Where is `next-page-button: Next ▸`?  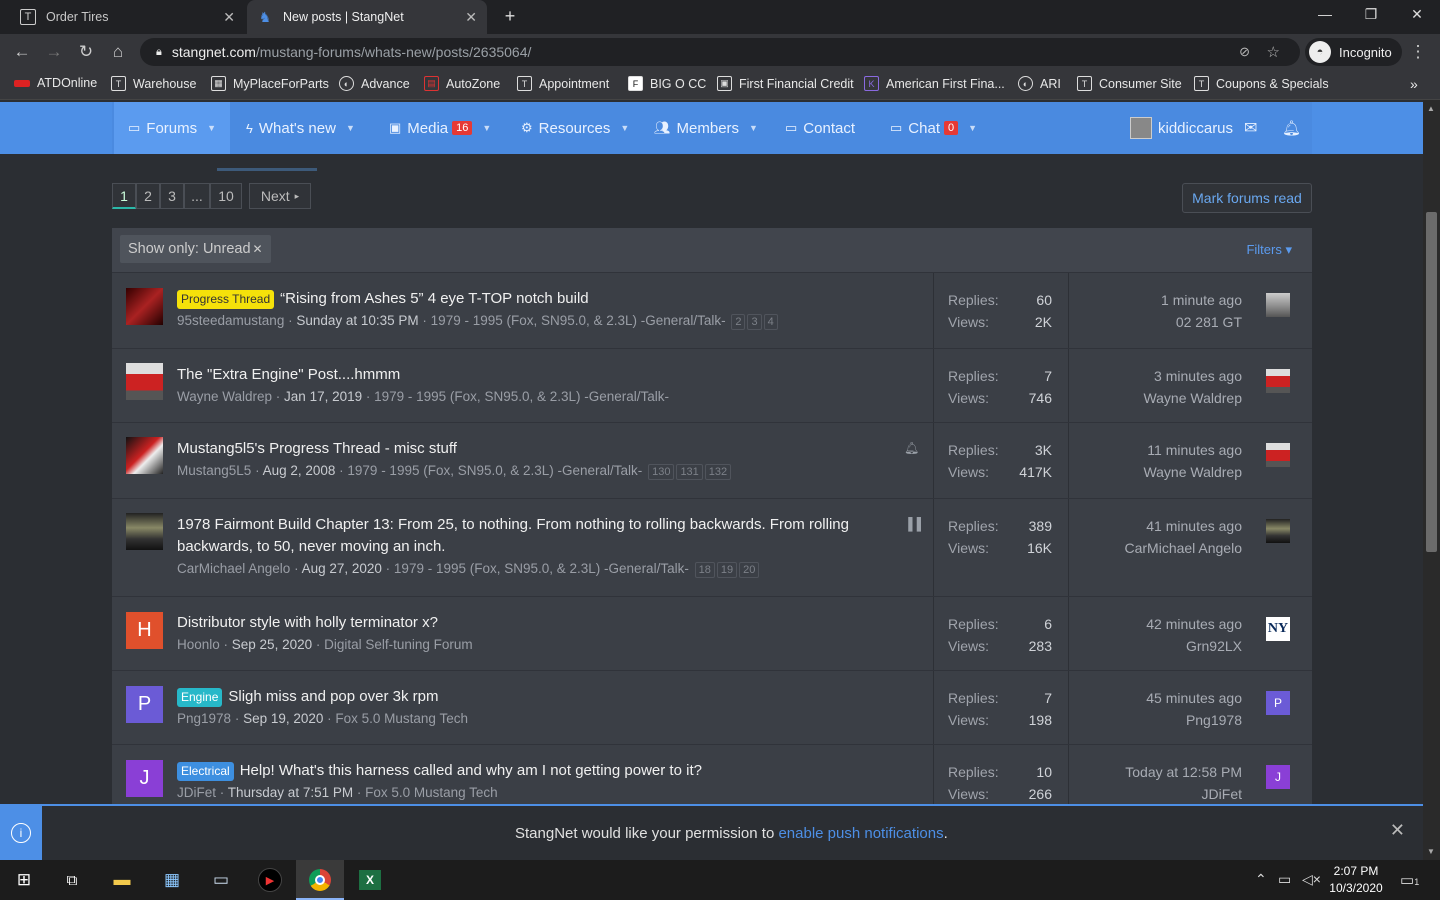 next-page-button: Next ▸ is located at coordinates (280, 196).